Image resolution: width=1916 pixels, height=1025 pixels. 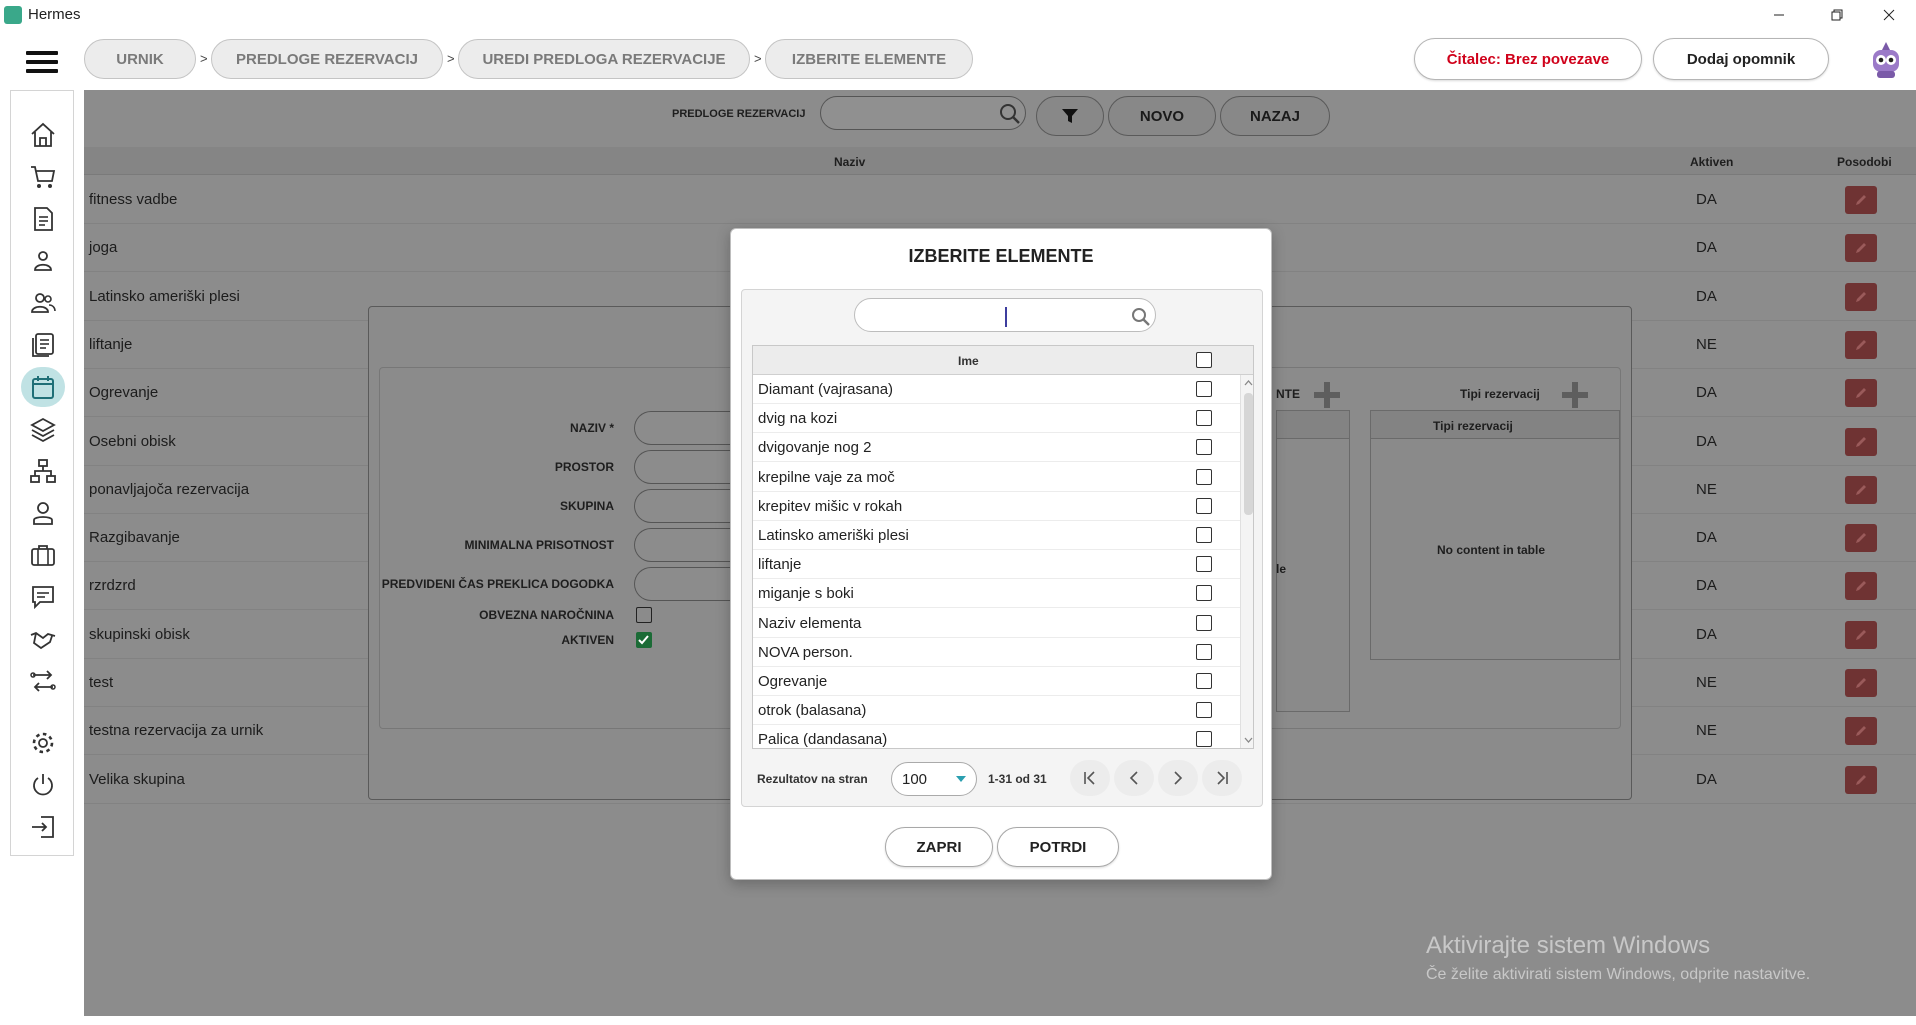 I want to click on network-icon, so click(x=43, y=471).